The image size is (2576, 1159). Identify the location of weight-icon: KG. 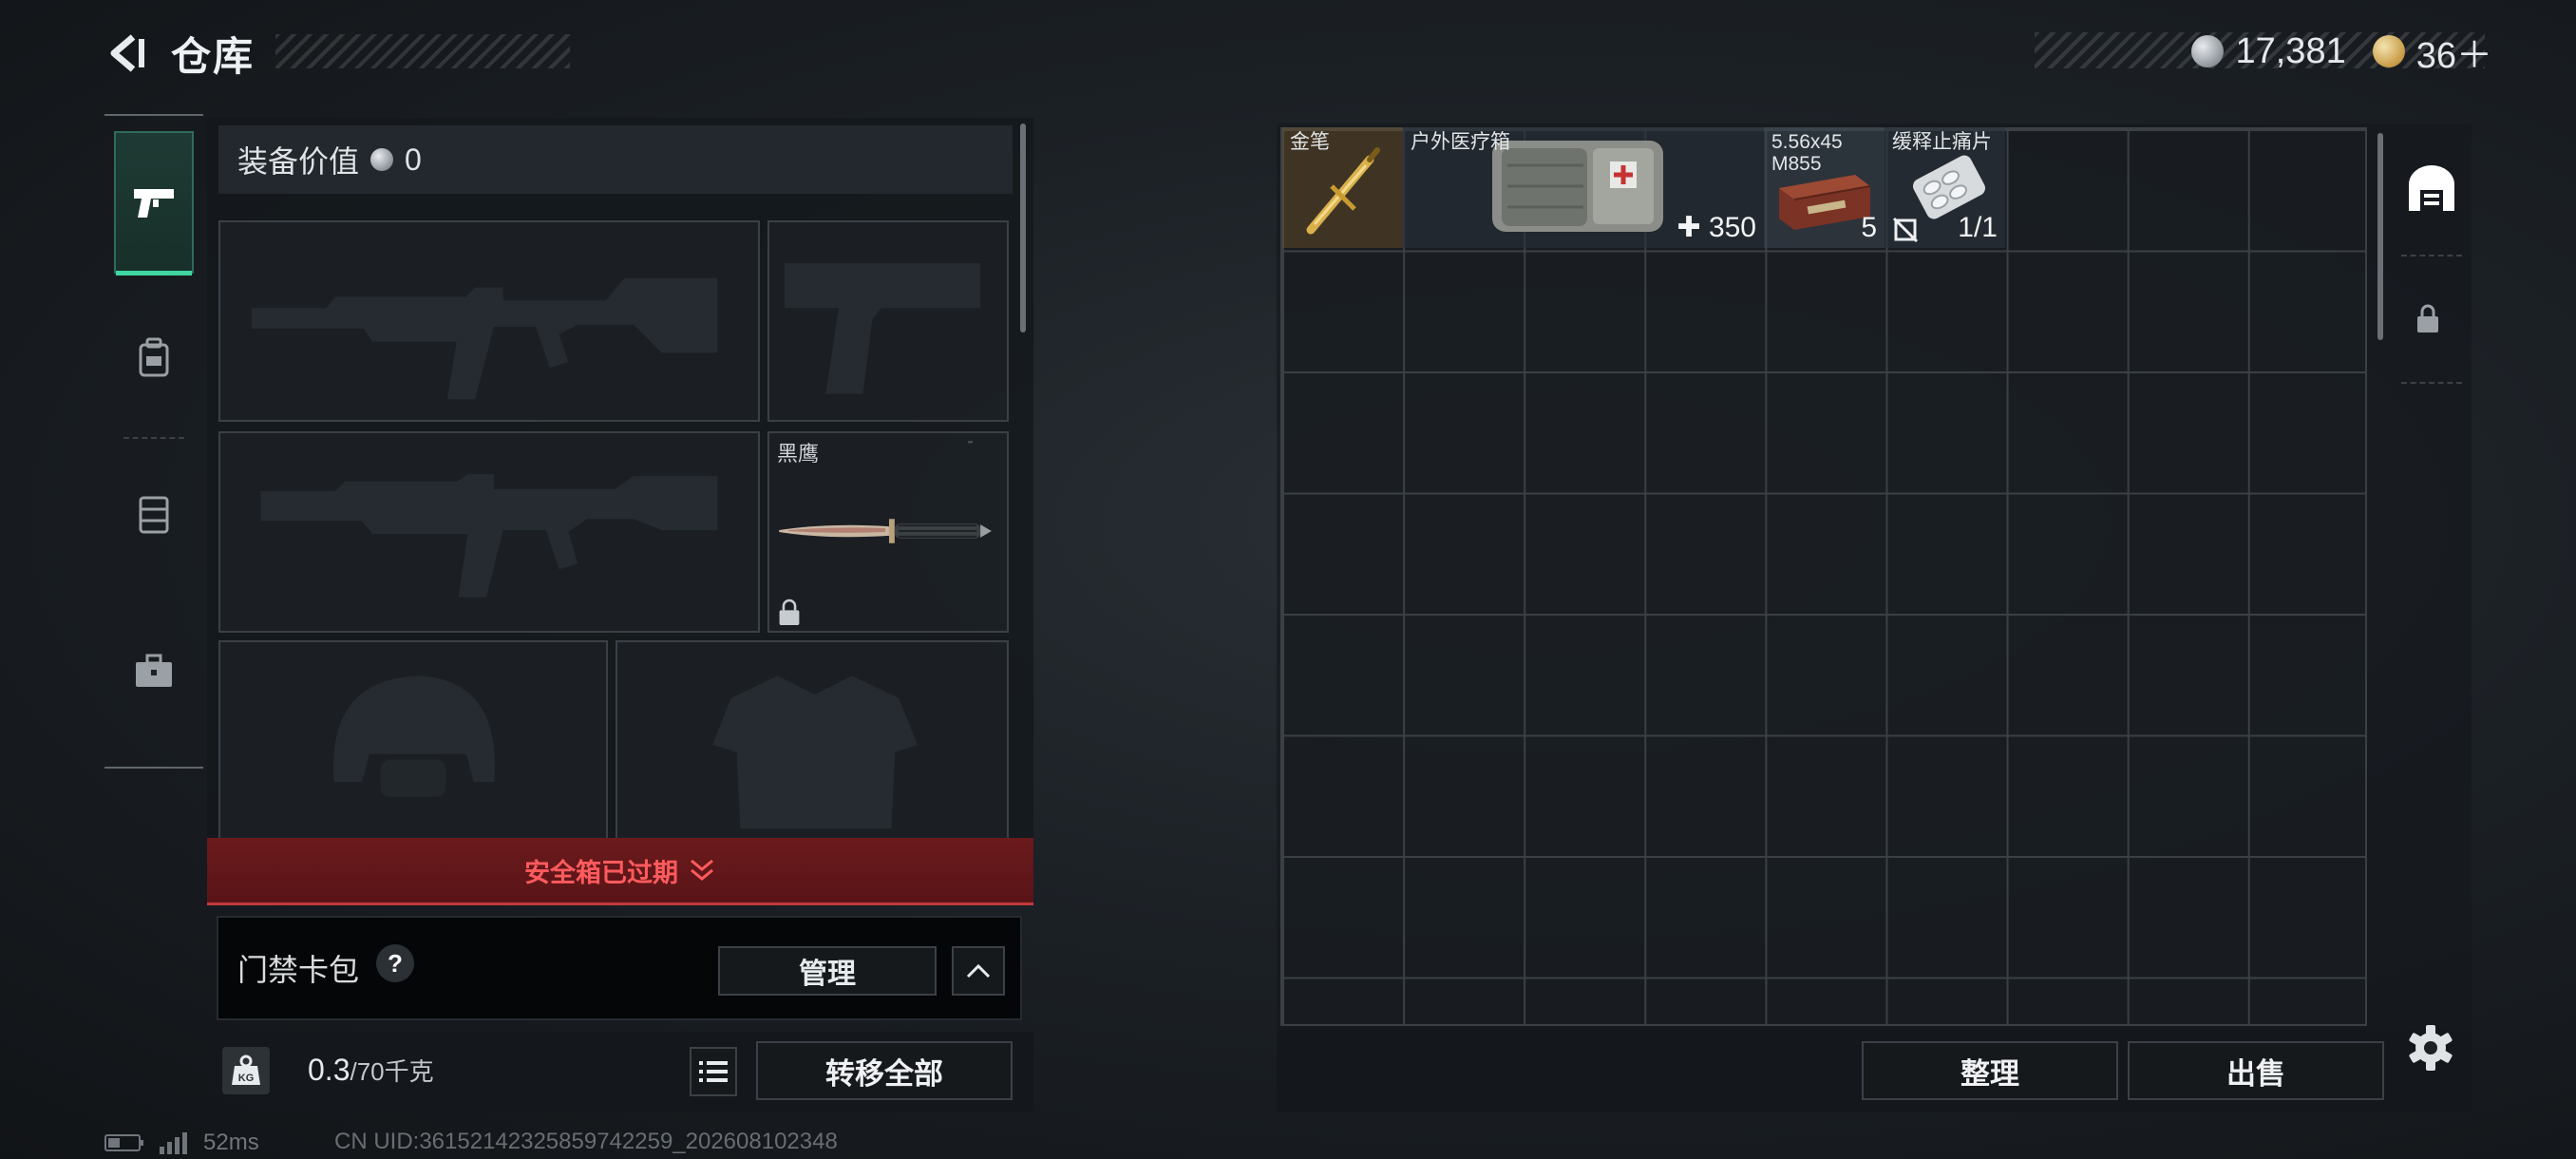
(246, 1070).